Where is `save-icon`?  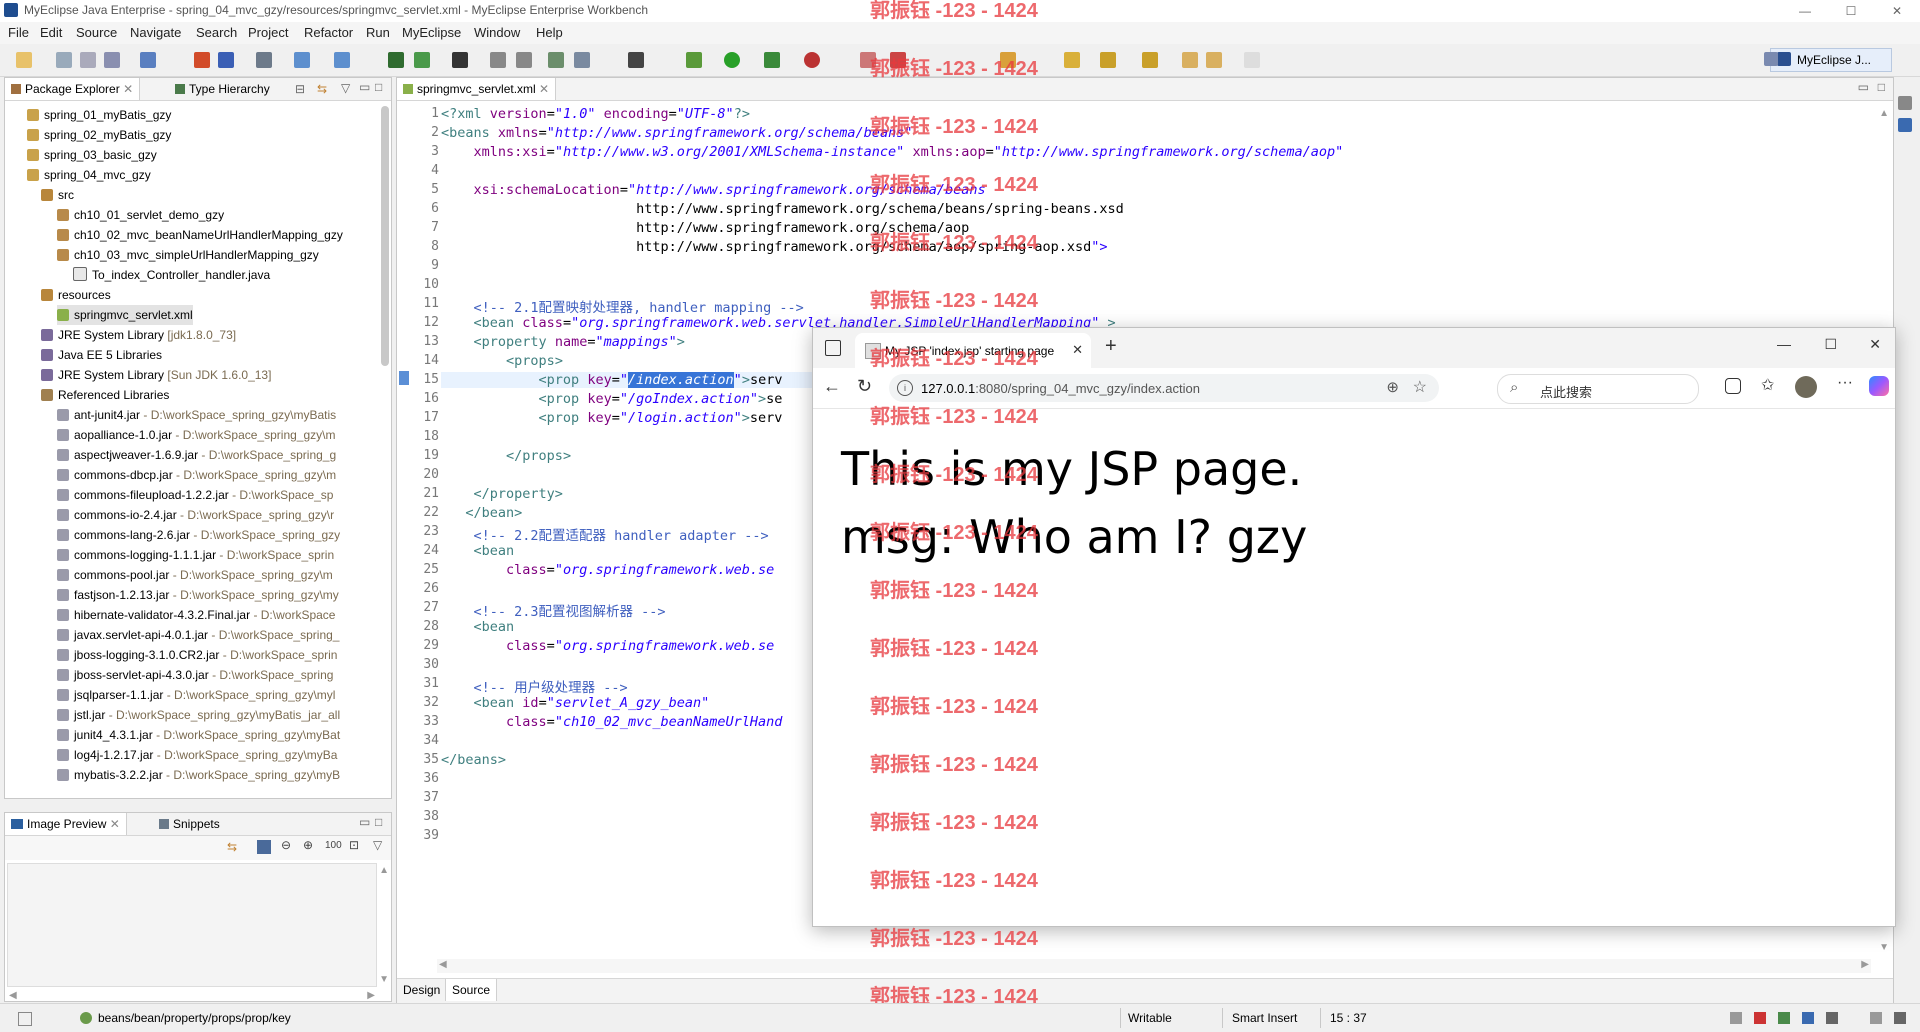 save-icon is located at coordinates (64, 60).